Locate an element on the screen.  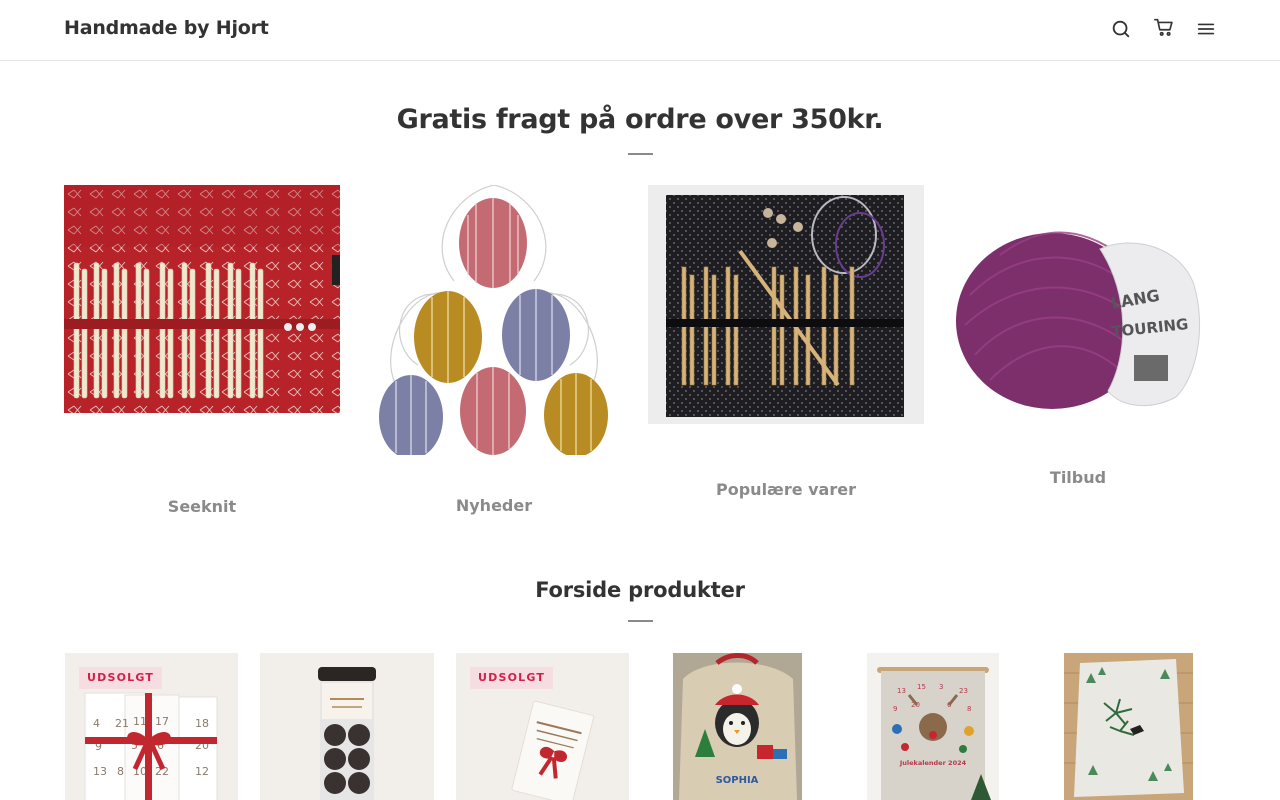
svg-text: 23 is located at coordinates (963, 691).